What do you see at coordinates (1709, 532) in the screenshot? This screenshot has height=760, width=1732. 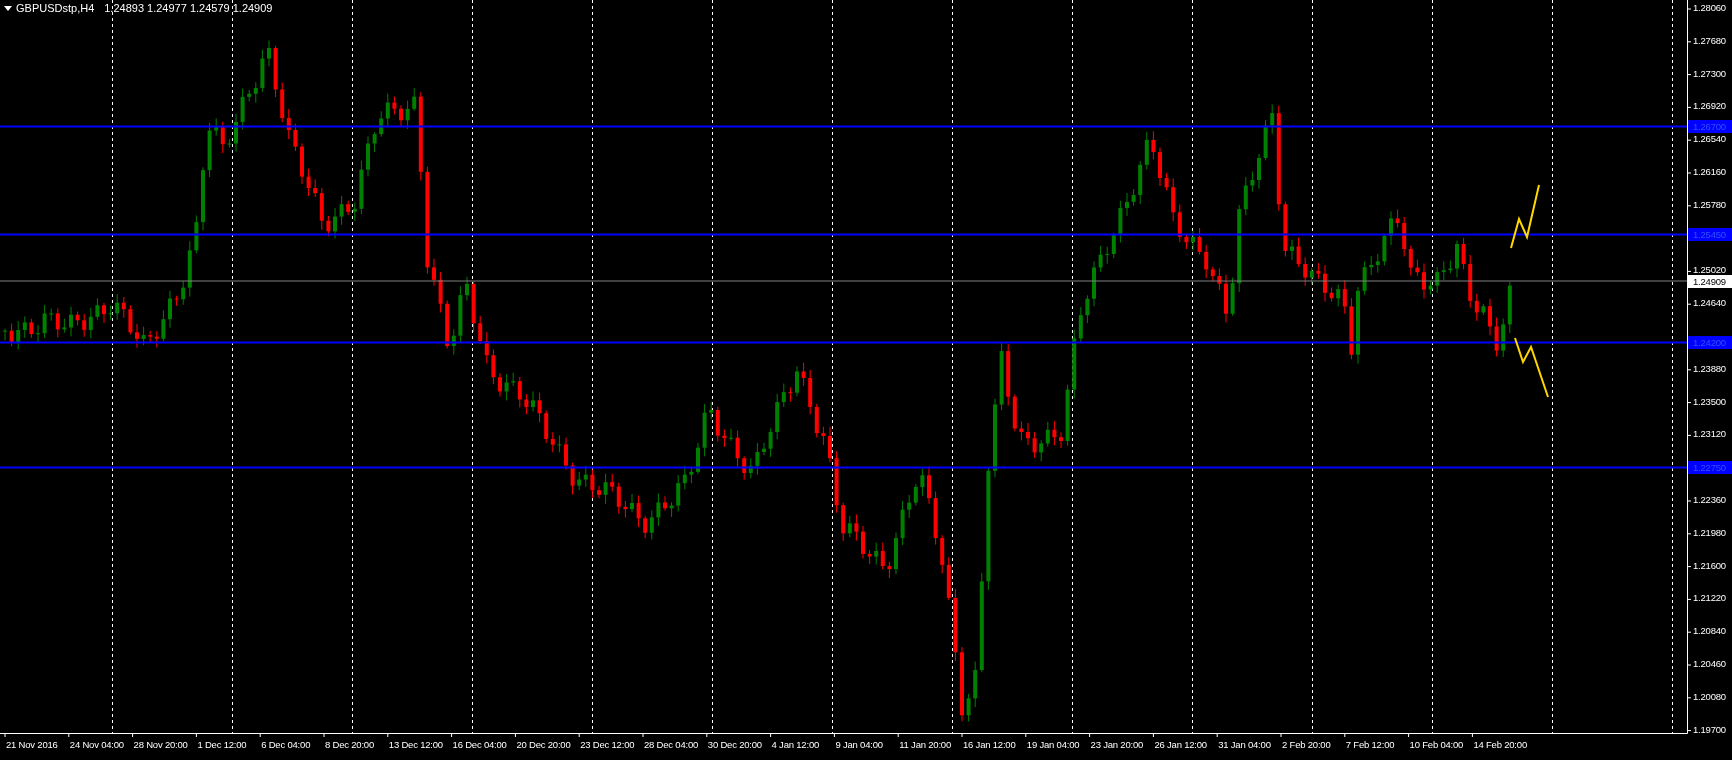 I see `price-axis-label: 1.21980` at bounding box center [1709, 532].